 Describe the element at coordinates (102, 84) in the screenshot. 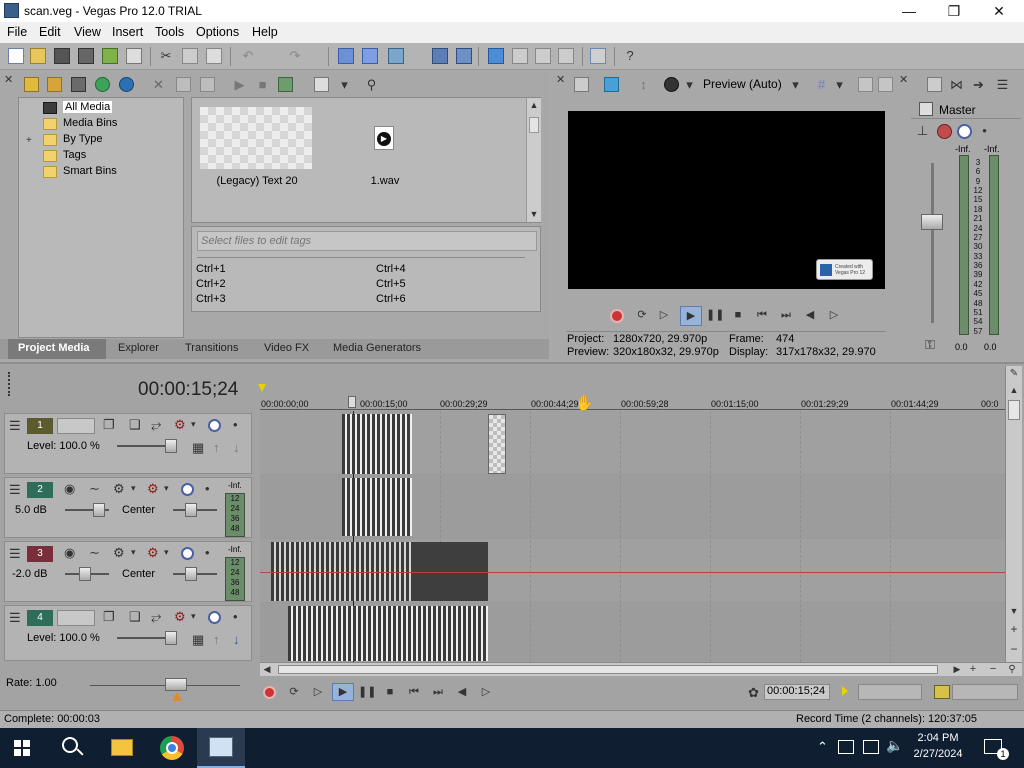

I see `remove-unused-icon` at that location.